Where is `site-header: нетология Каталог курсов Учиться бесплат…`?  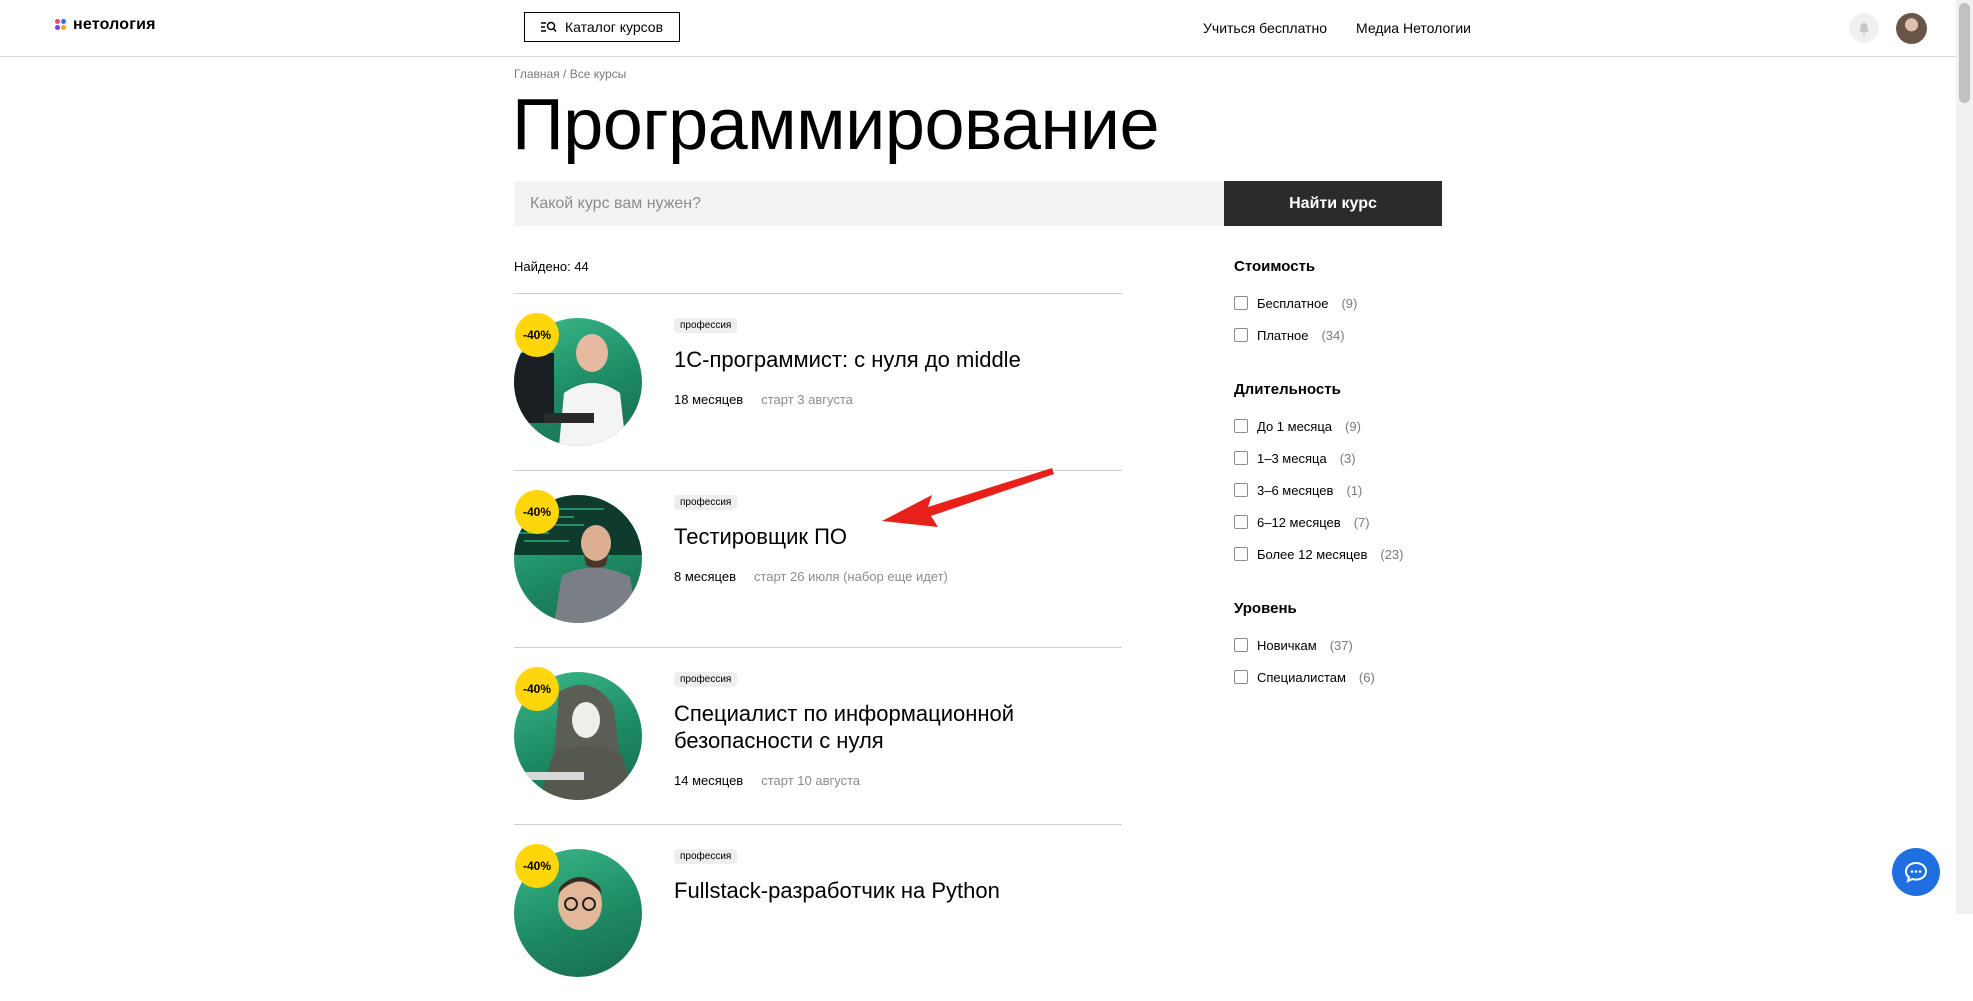 site-header: нетология Каталог курсов Учиться бесплат… is located at coordinates (978, 28).